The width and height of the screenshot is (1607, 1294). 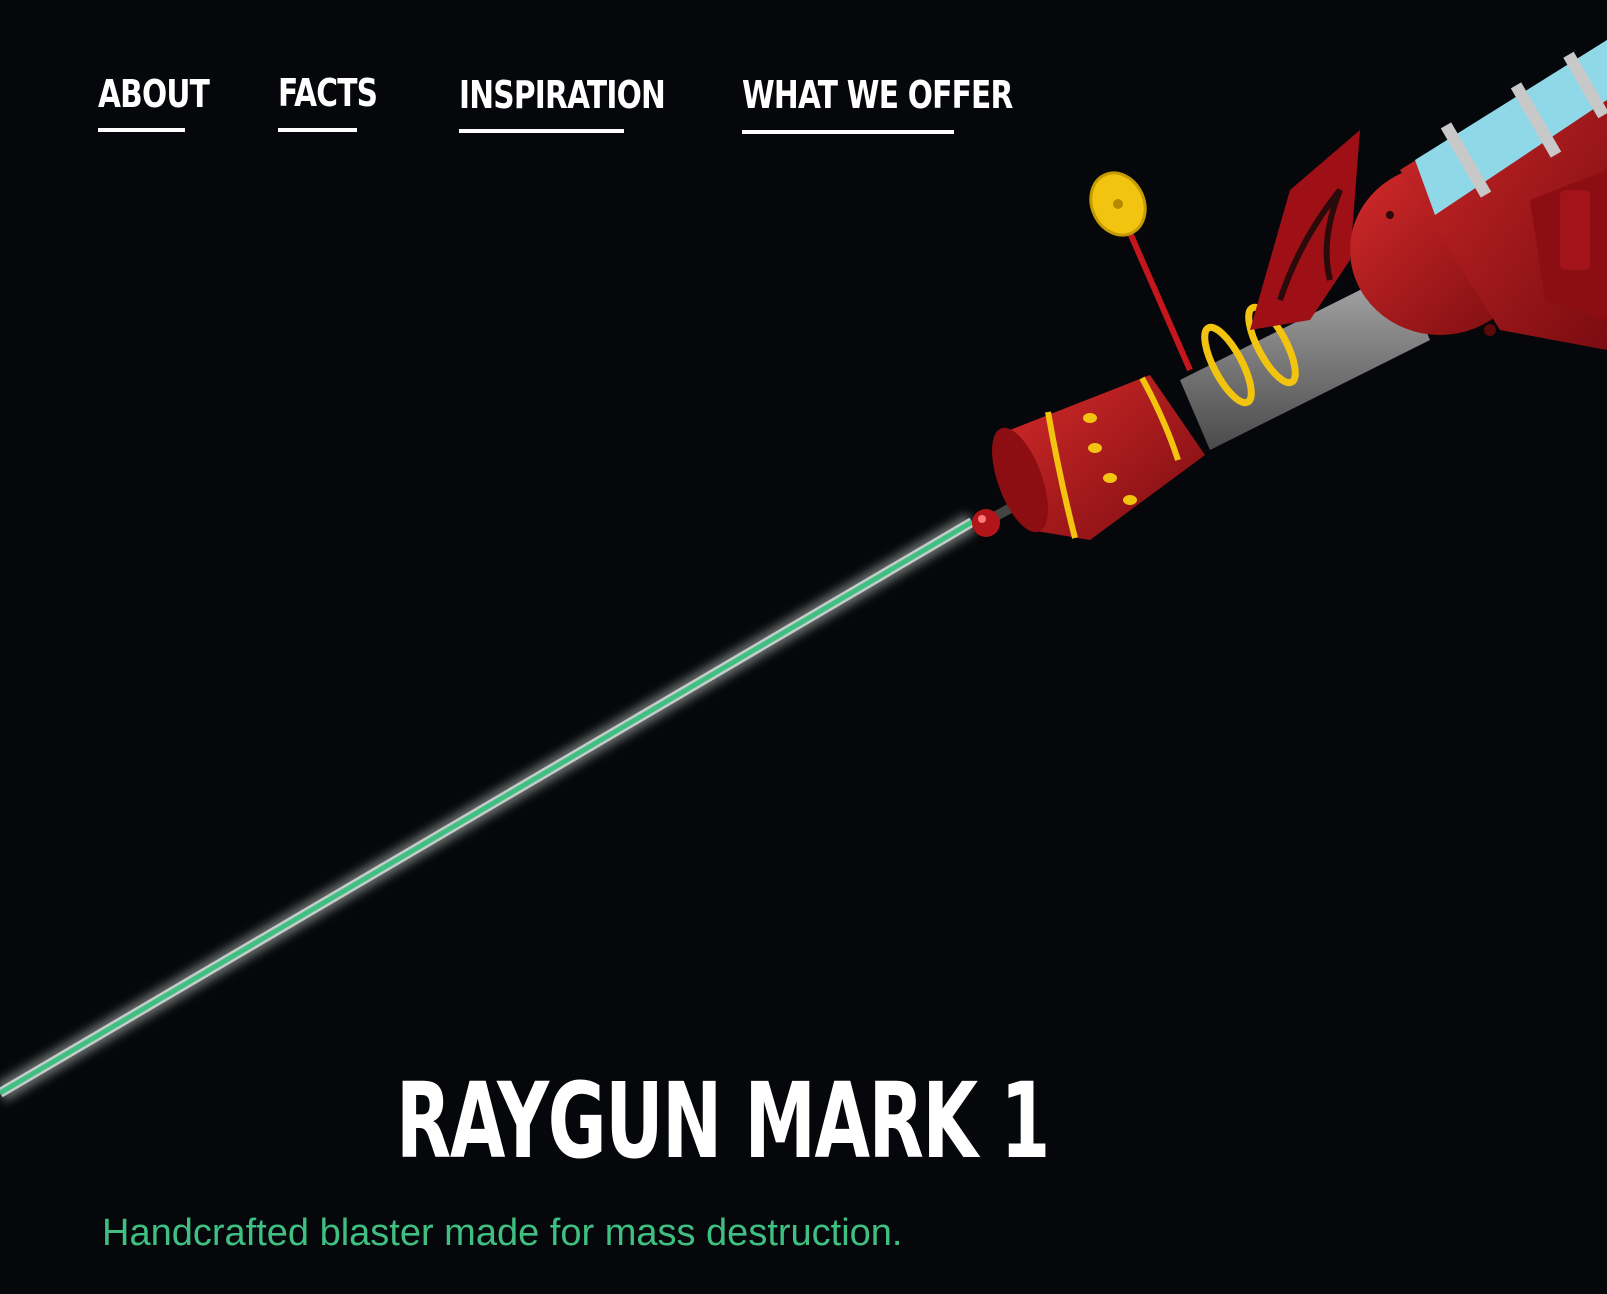 I want to click on hero-title: RAYGUN MARK 1, so click(x=723, y=1121).